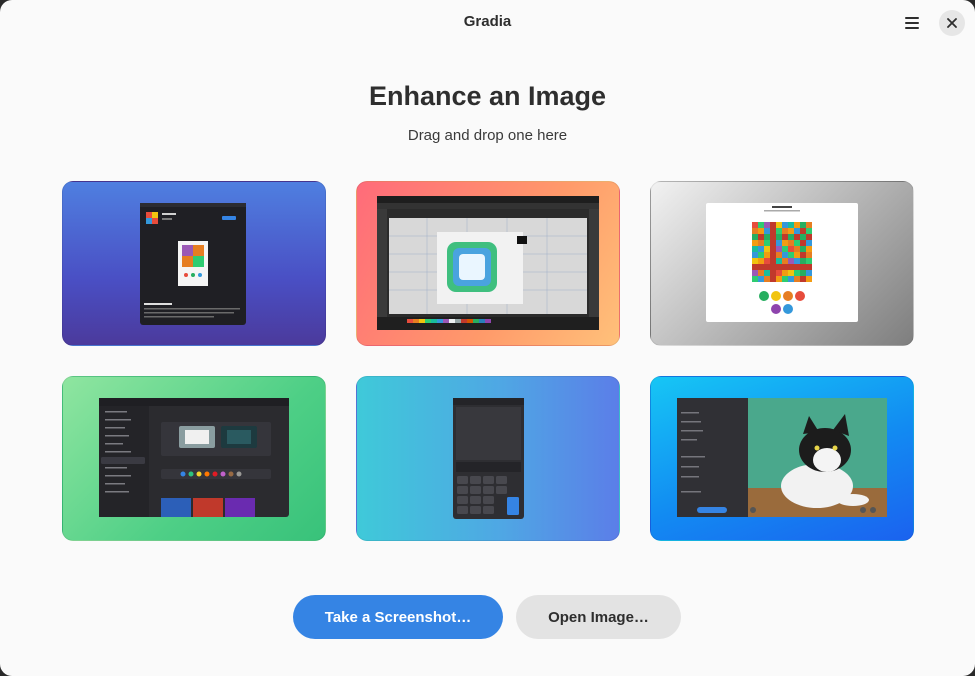 Image resolution: width=975 pixels, height=676 pixels. I want to click on main-menu-button, so click(912, 23).